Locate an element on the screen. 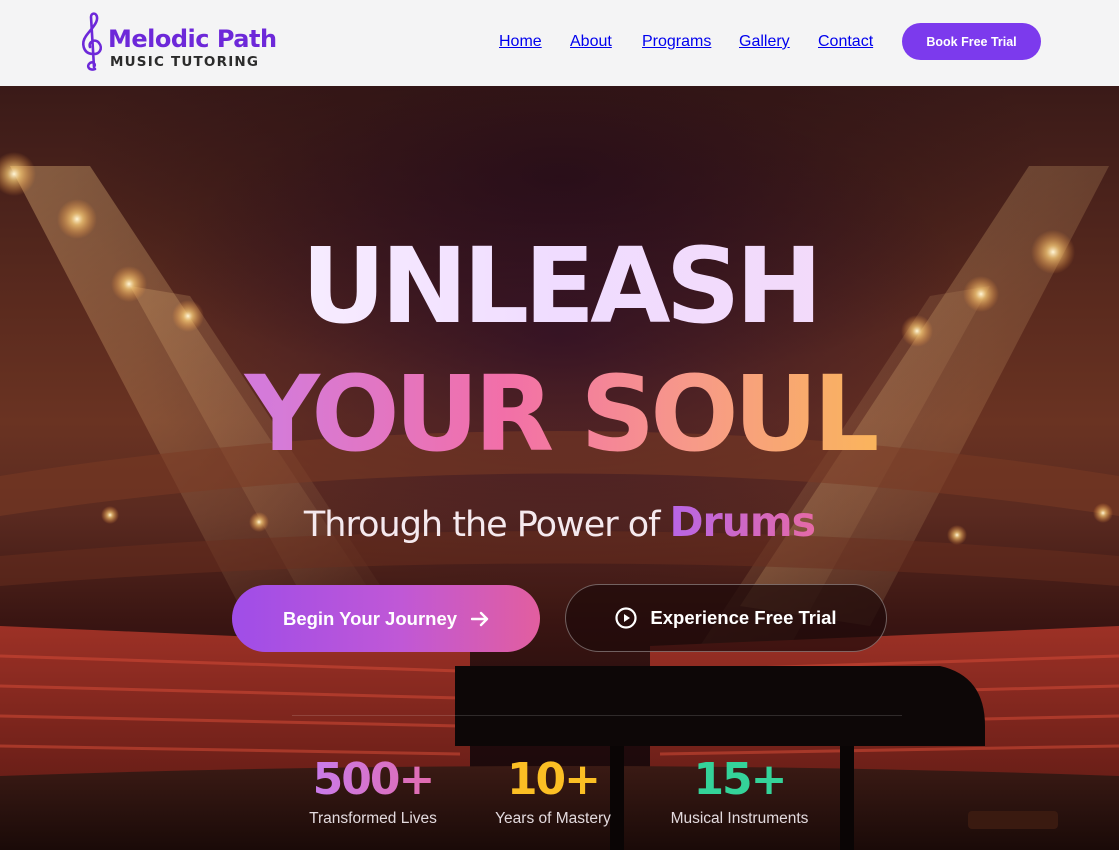 The image size is (1119, 850). stat-value: 15+ is located at coordinates (740, 779).